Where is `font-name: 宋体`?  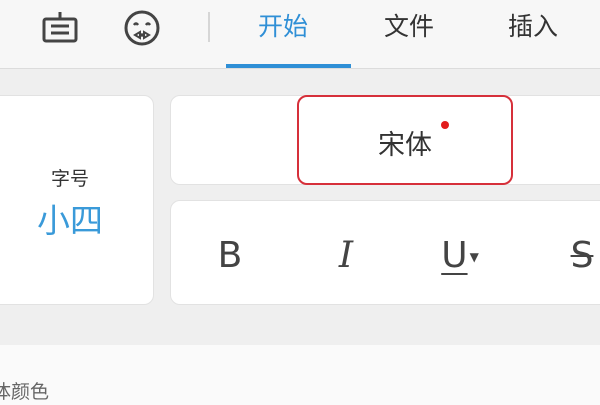 font-name: 宋体 is located at coordinates (405, 145).